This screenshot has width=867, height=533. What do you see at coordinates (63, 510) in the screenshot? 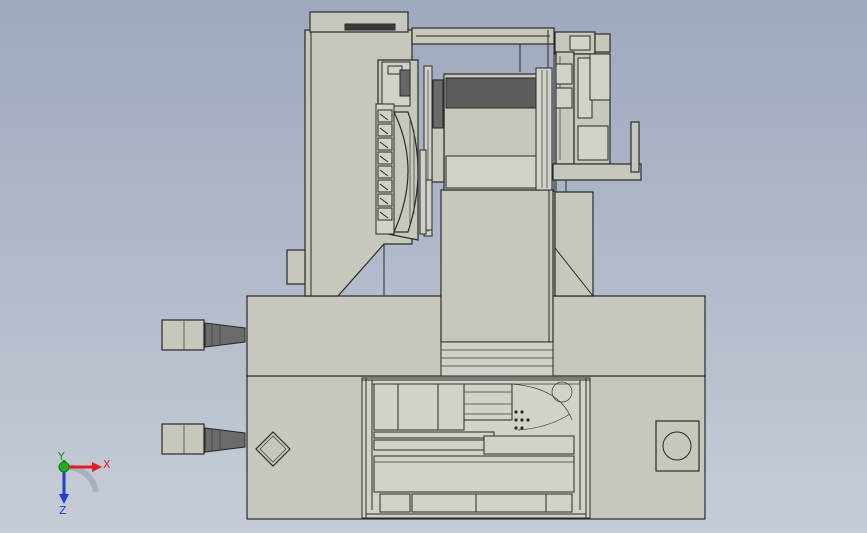
I see `z-axis-label: Z` at bounding box center [63, 510].